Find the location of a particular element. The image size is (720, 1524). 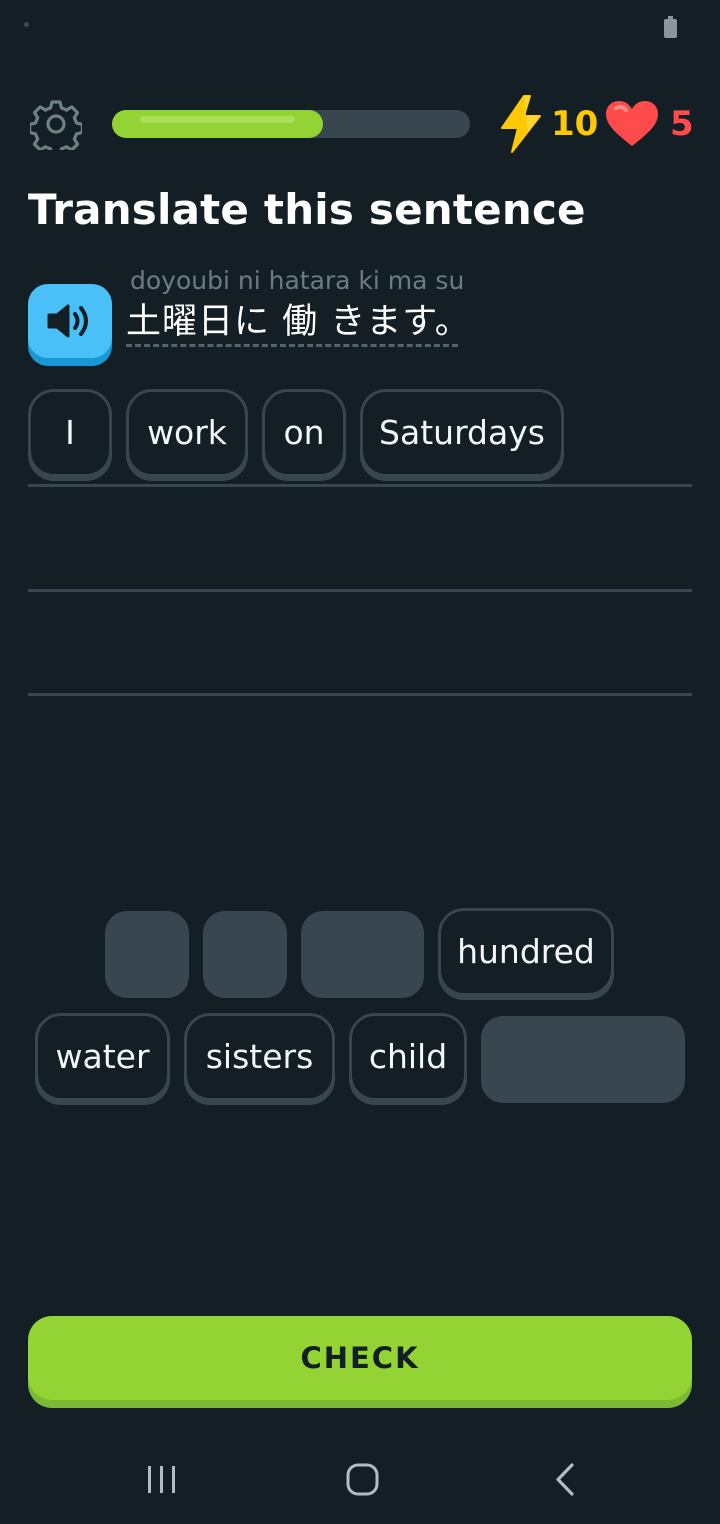

answer-word: Saturdays is located at coordinates (462, 433).